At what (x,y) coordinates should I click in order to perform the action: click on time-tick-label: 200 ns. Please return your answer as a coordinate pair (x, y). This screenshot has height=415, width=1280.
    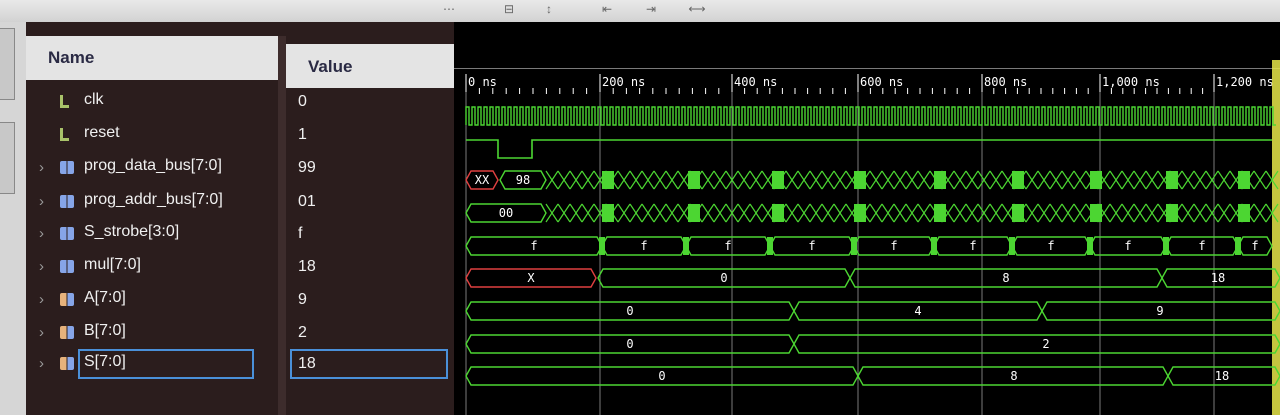
    Looking at the image, I should click on (623, 82).